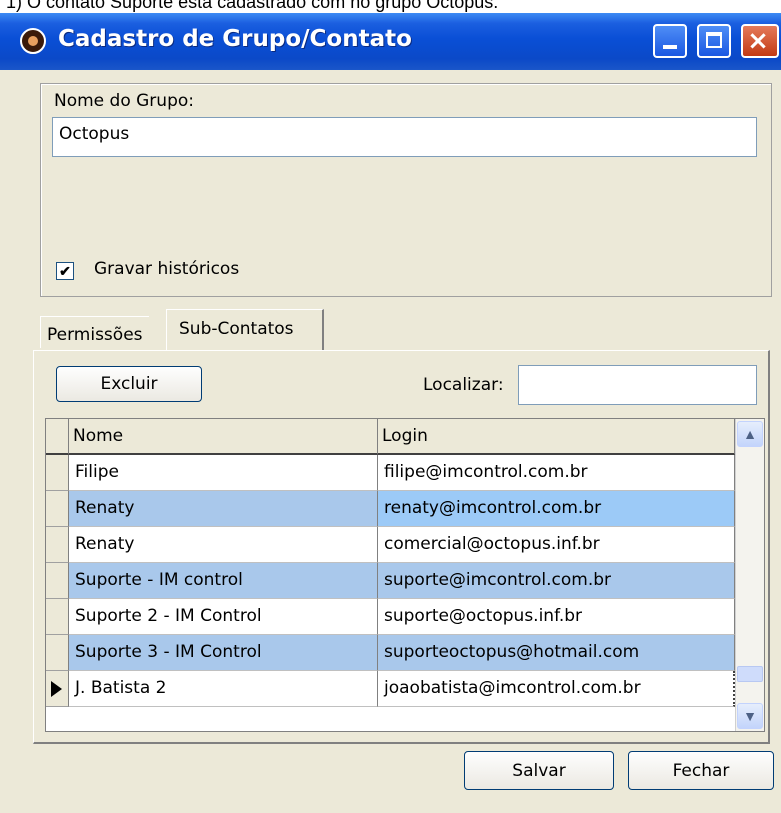  Describe the element at coordinates (556, 689) in the screenshot. I see `table-row-login: joaobatista@imcontrol.com.br` at that location.